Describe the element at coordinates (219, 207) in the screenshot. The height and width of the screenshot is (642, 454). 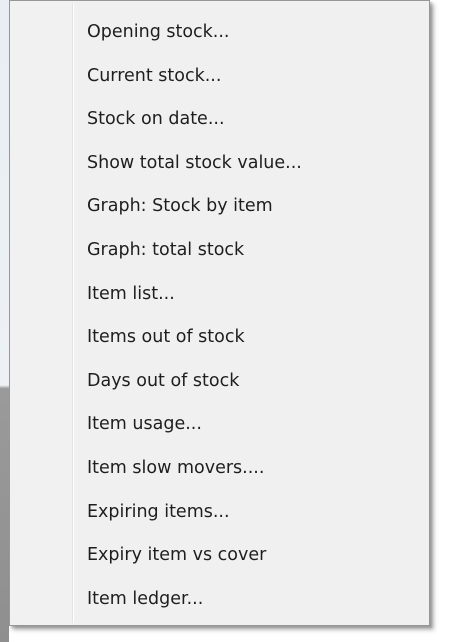
I see `menu-item-graph-stock-by-item: Graph: Stock by item` at that location.